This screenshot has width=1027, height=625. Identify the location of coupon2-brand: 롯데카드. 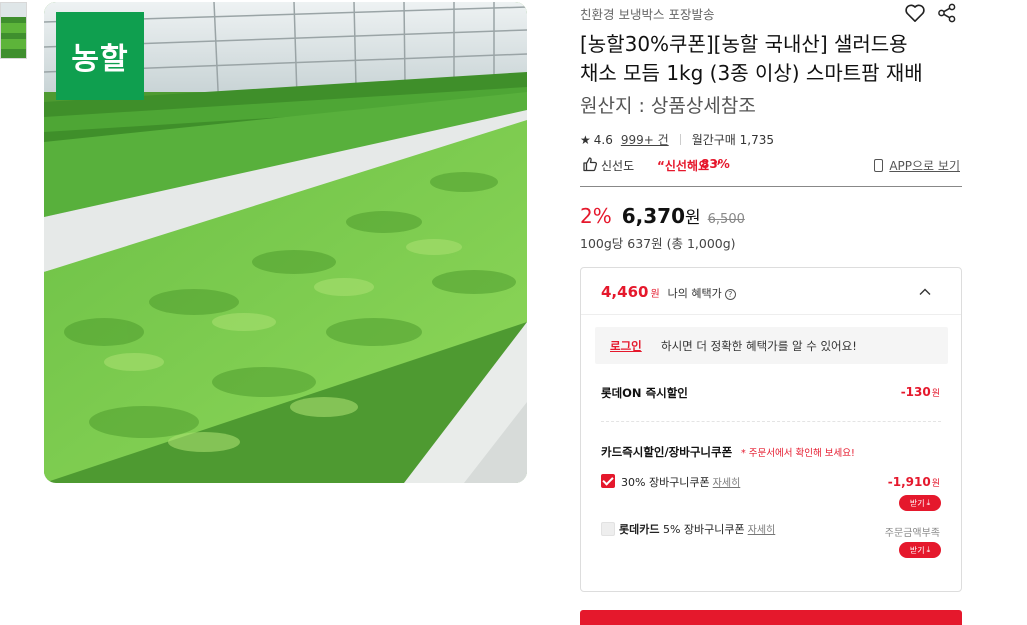
(639, 529).